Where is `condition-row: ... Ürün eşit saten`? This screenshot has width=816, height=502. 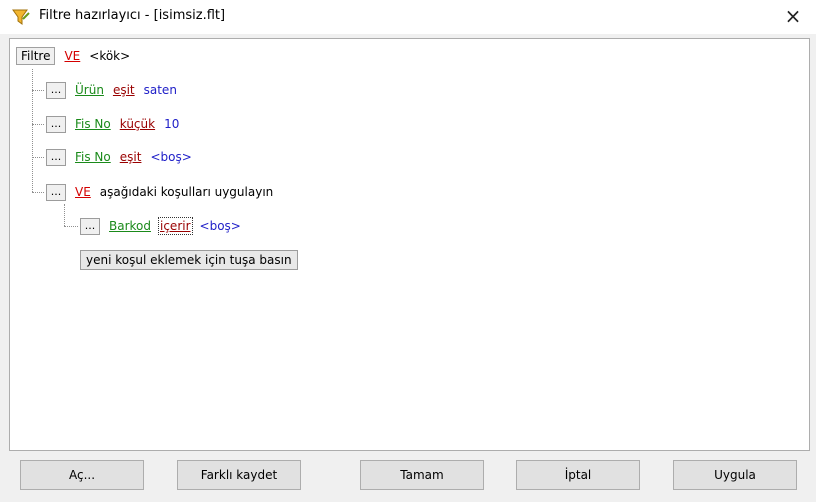 condition-row: ... Ürün eşit saten is located at coordinates (116, 90).